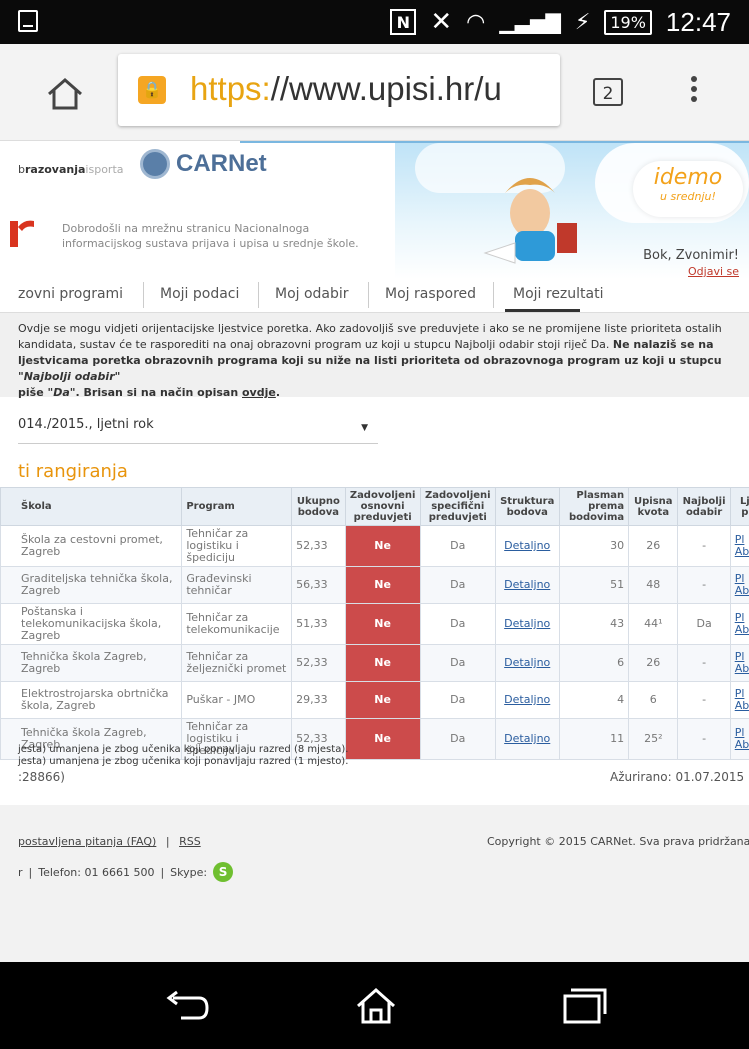  Describe the element at coordinates (558, 294) in the screenshot. I see `nav-item-my-results: Moji rezultati` at that location.